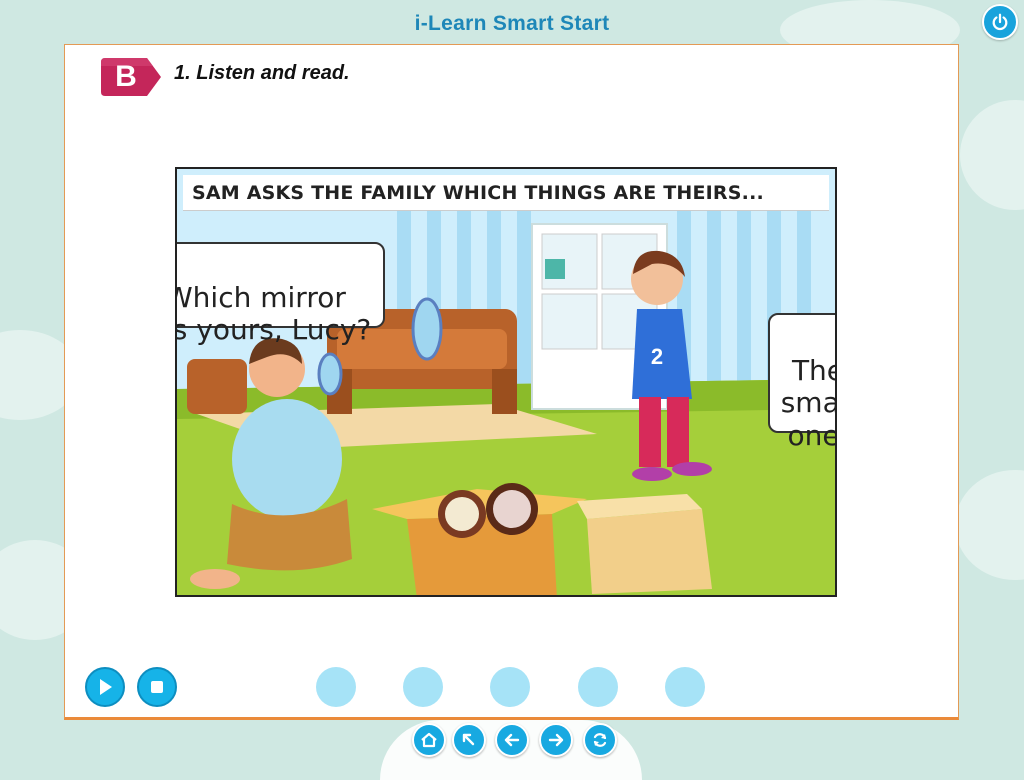 This screenshot has height=780, width=1024. I want to click on speech-text-left: Which mirror is yours, Lucy?, so click(274, 314).